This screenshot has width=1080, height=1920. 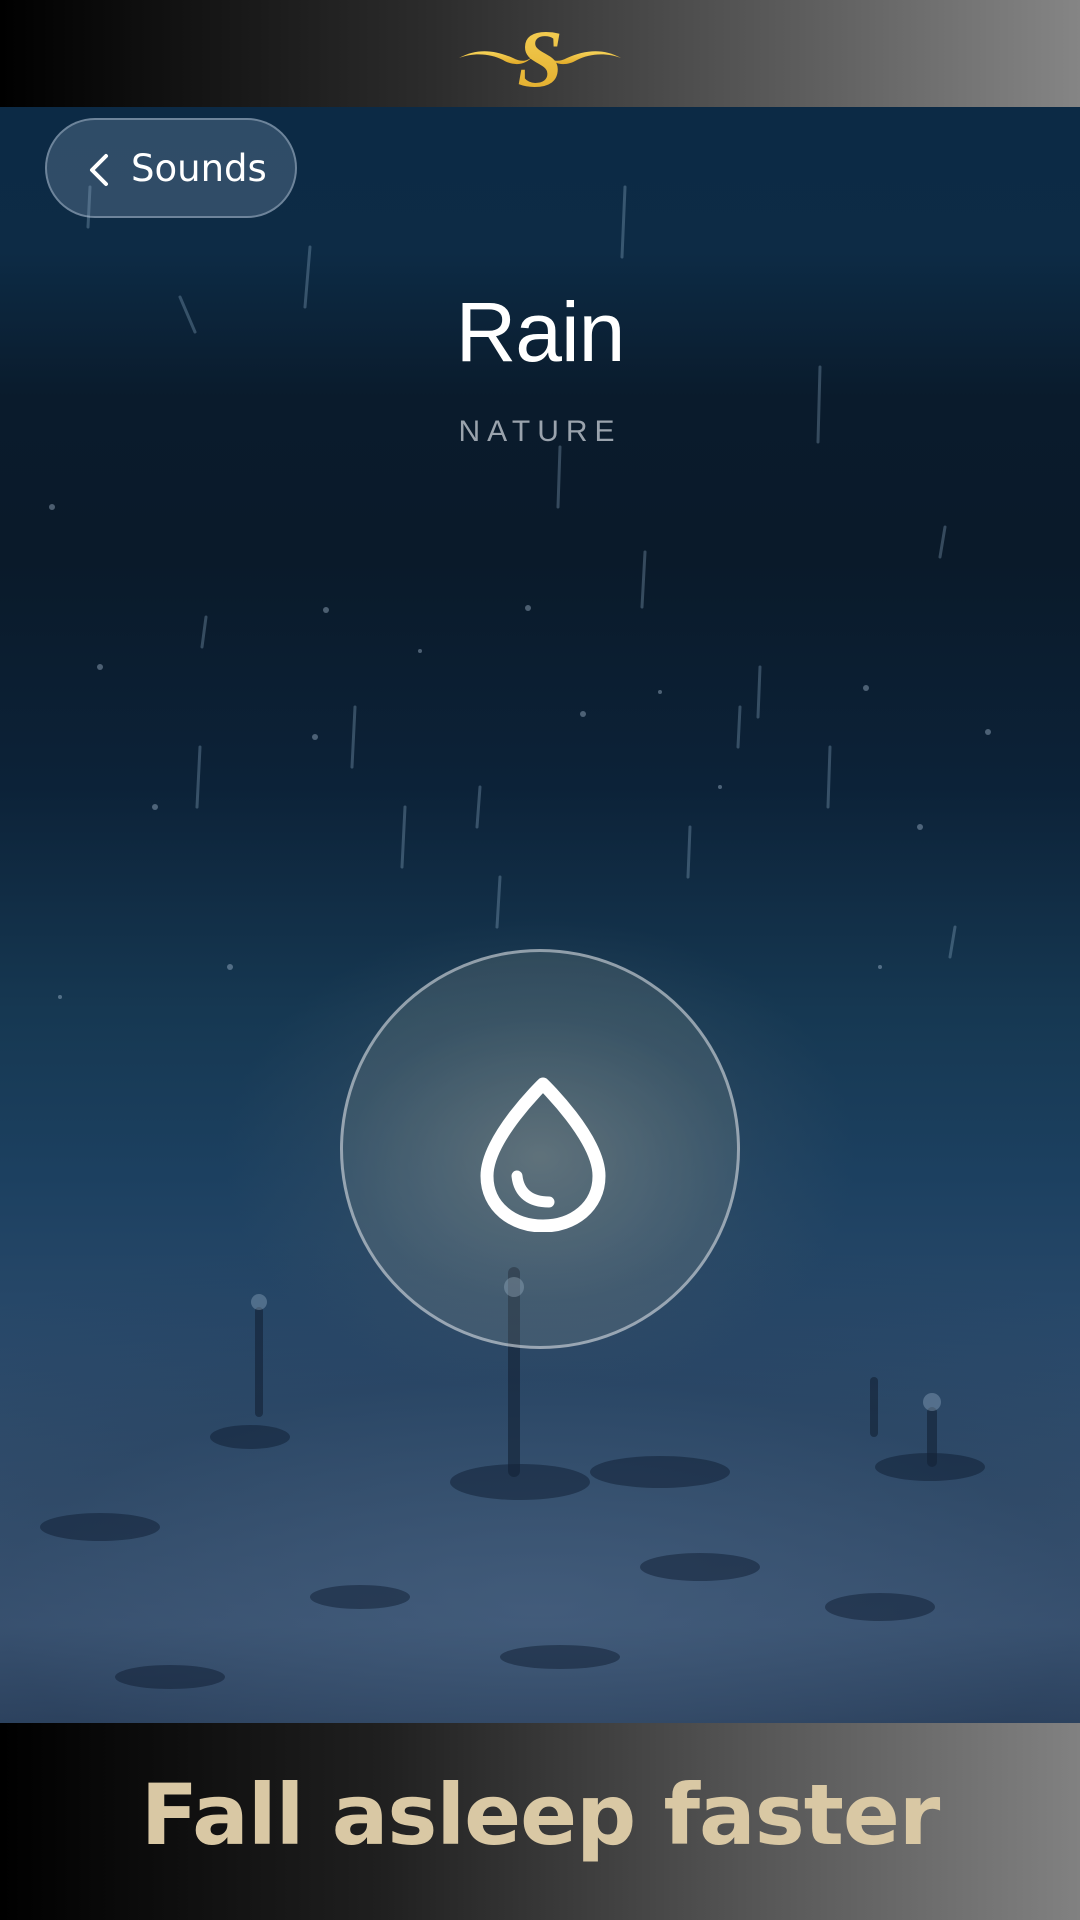 I want to click on sound-category: NATURE, so click(x=540, y=431).